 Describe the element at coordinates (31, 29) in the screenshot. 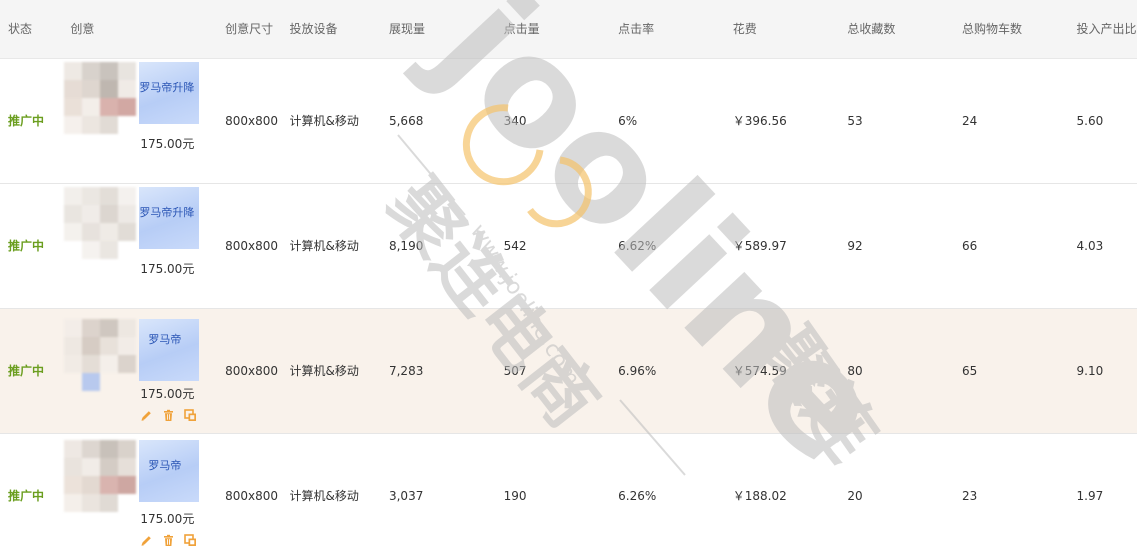

I see `header-status: 状态` at that location.